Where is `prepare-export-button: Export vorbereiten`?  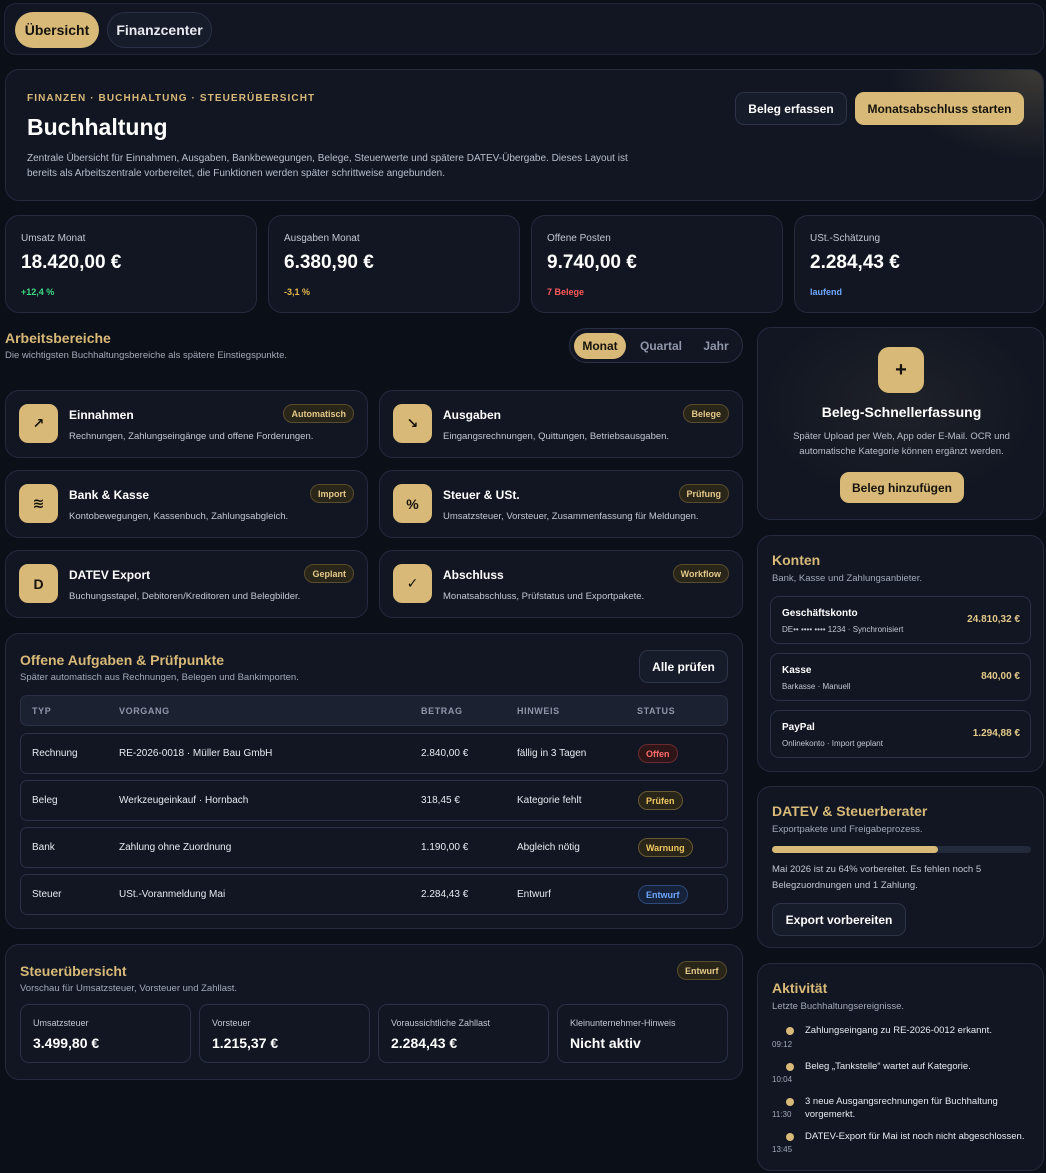
prepare-export-button: Export vorbereiten is located at coordinates (839, 919).